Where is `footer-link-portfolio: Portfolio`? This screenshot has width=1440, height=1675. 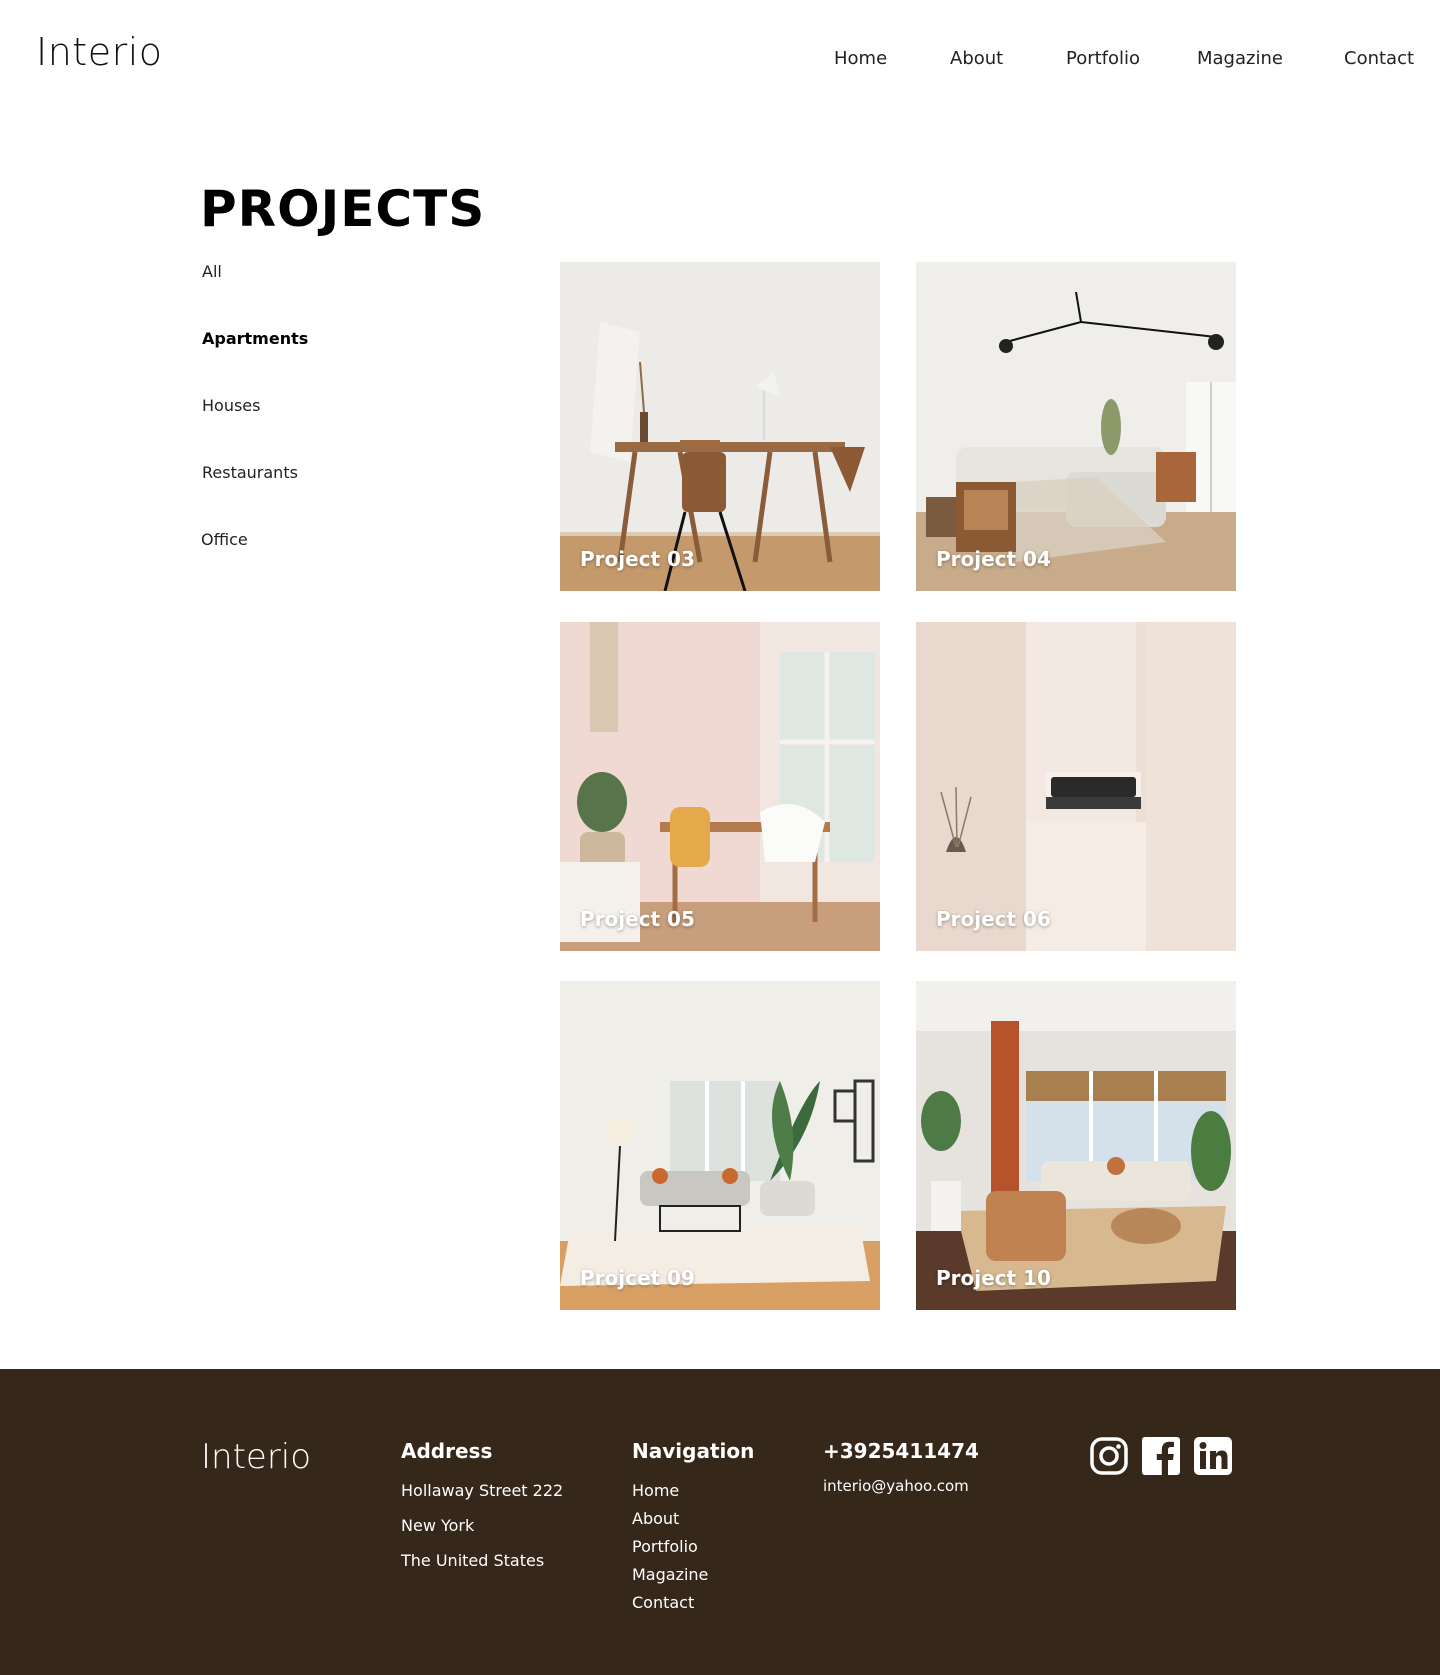
footer-link-portfolio: Portfolio is located at coordinates (693, 1546).